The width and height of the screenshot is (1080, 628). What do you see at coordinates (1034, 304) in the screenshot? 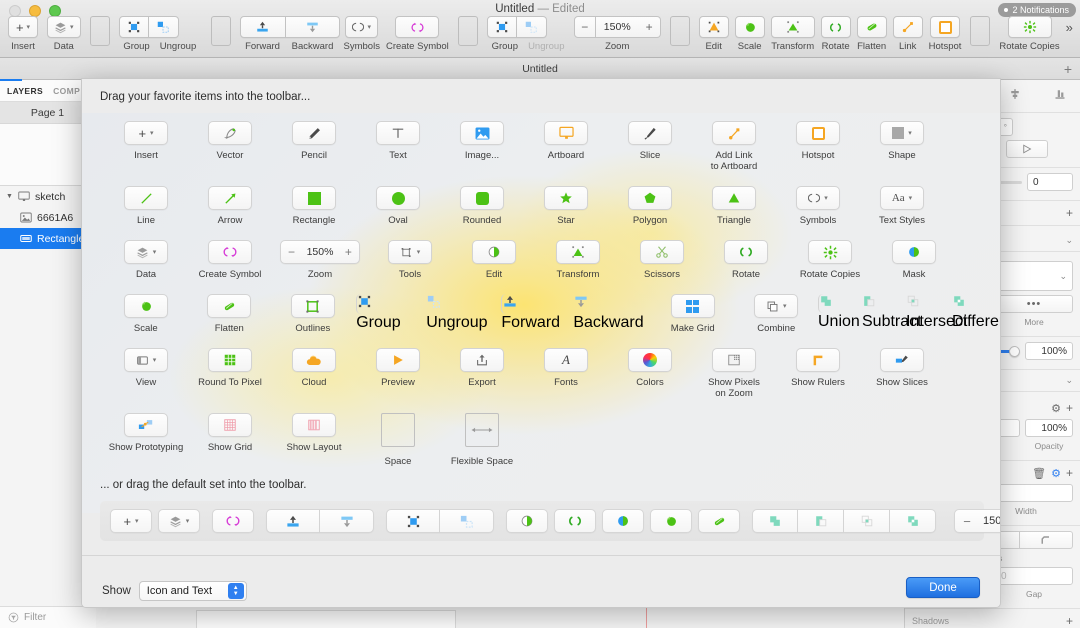
I see `more-button: •••` at bounding box center [1034, 304].